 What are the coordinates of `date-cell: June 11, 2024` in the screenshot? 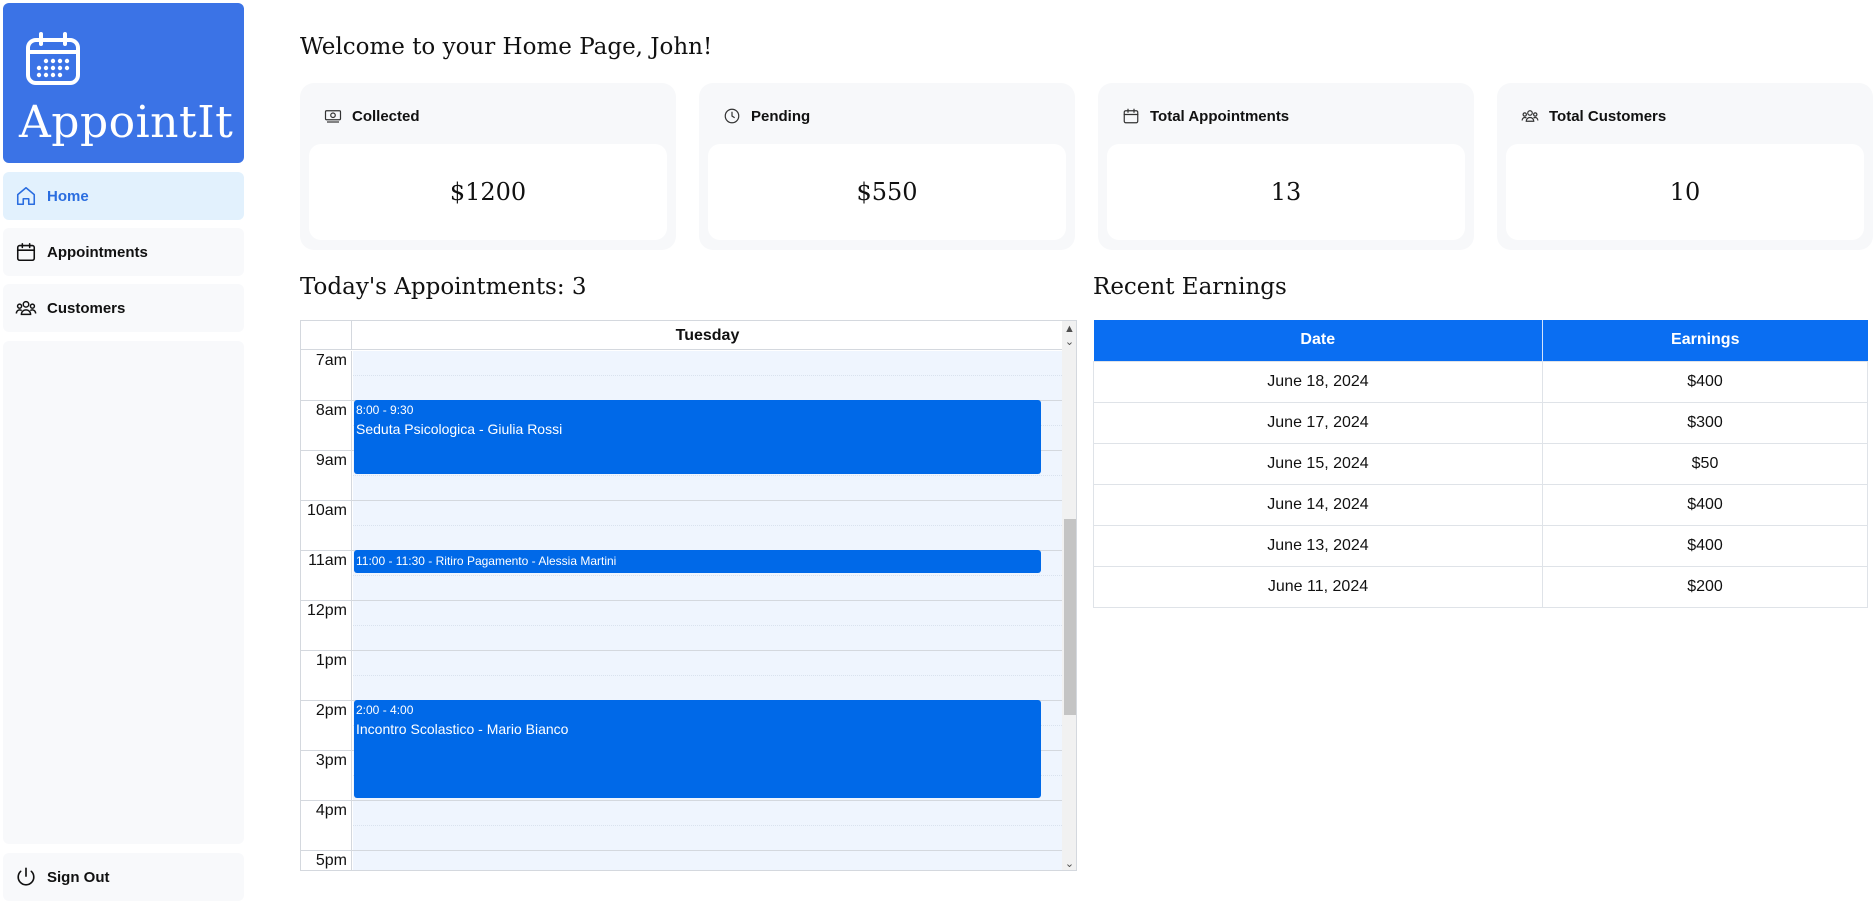 It's located at (1318, 586).